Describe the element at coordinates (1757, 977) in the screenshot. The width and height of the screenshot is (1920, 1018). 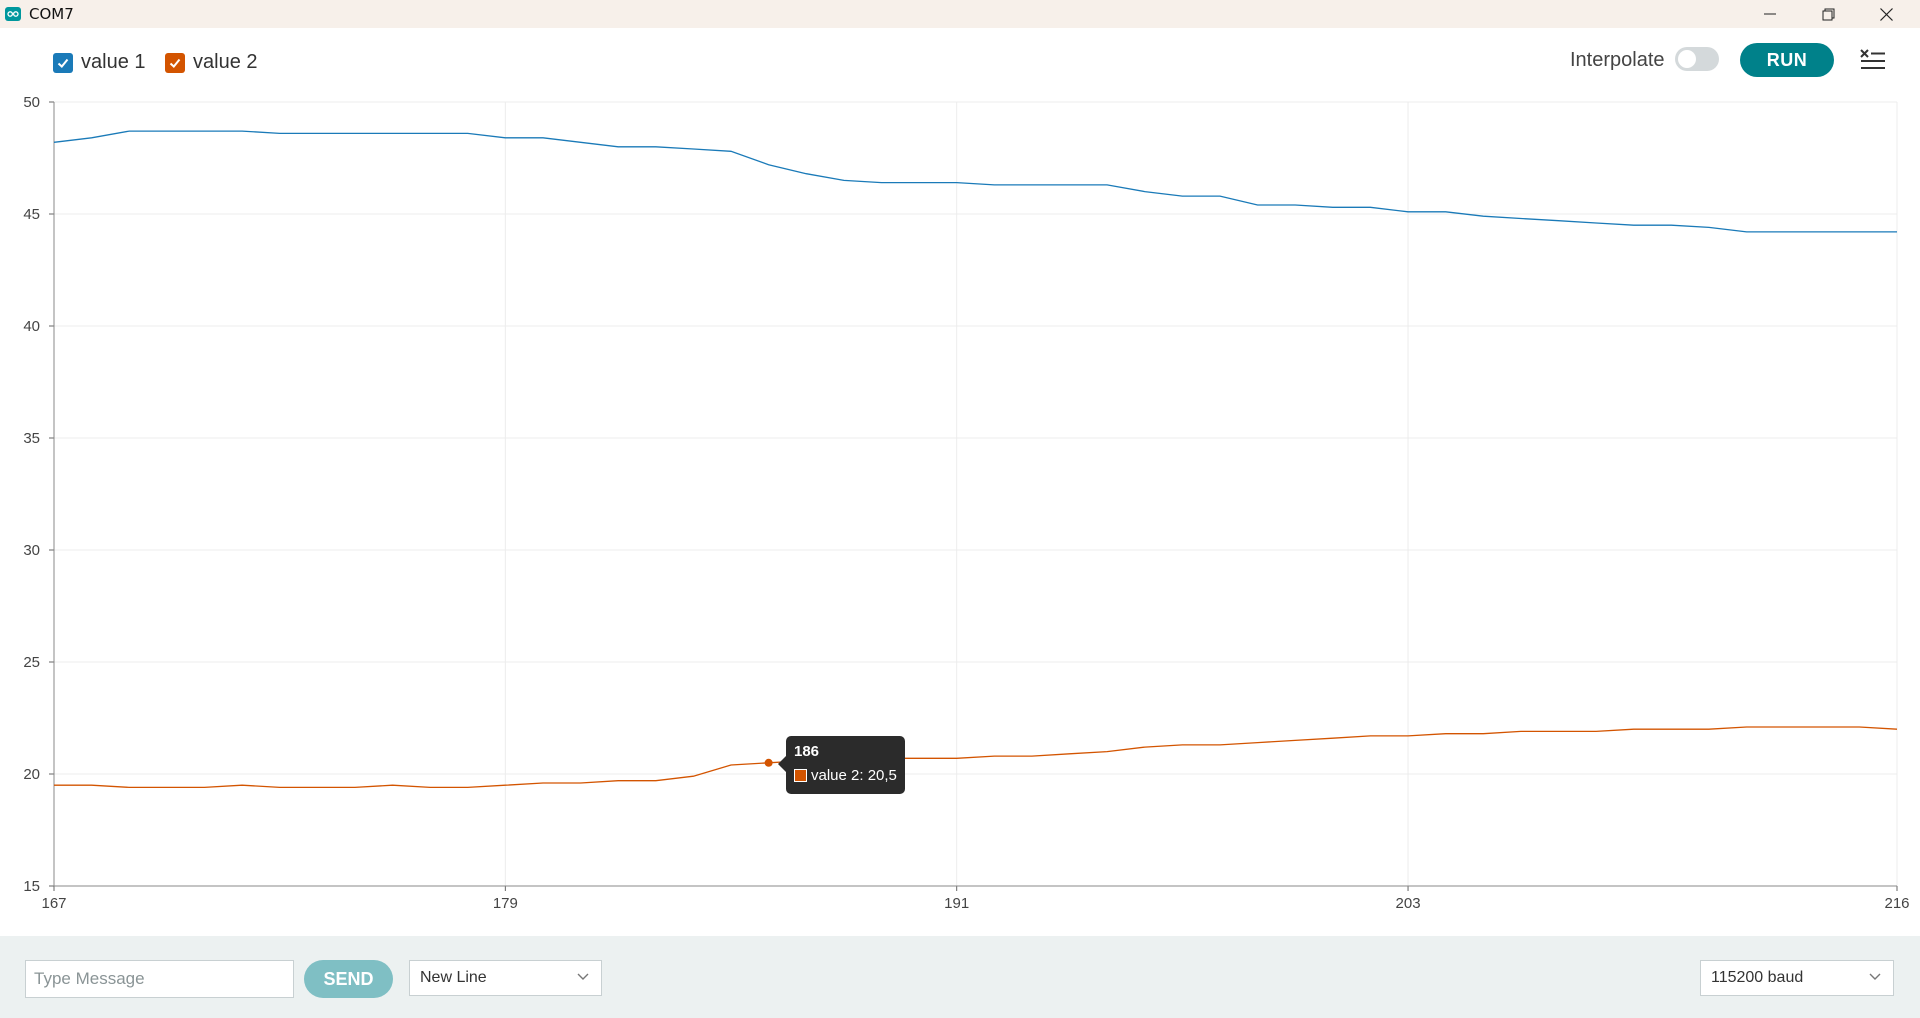
I see `baud-rate-value: 115200 baud` at that location.